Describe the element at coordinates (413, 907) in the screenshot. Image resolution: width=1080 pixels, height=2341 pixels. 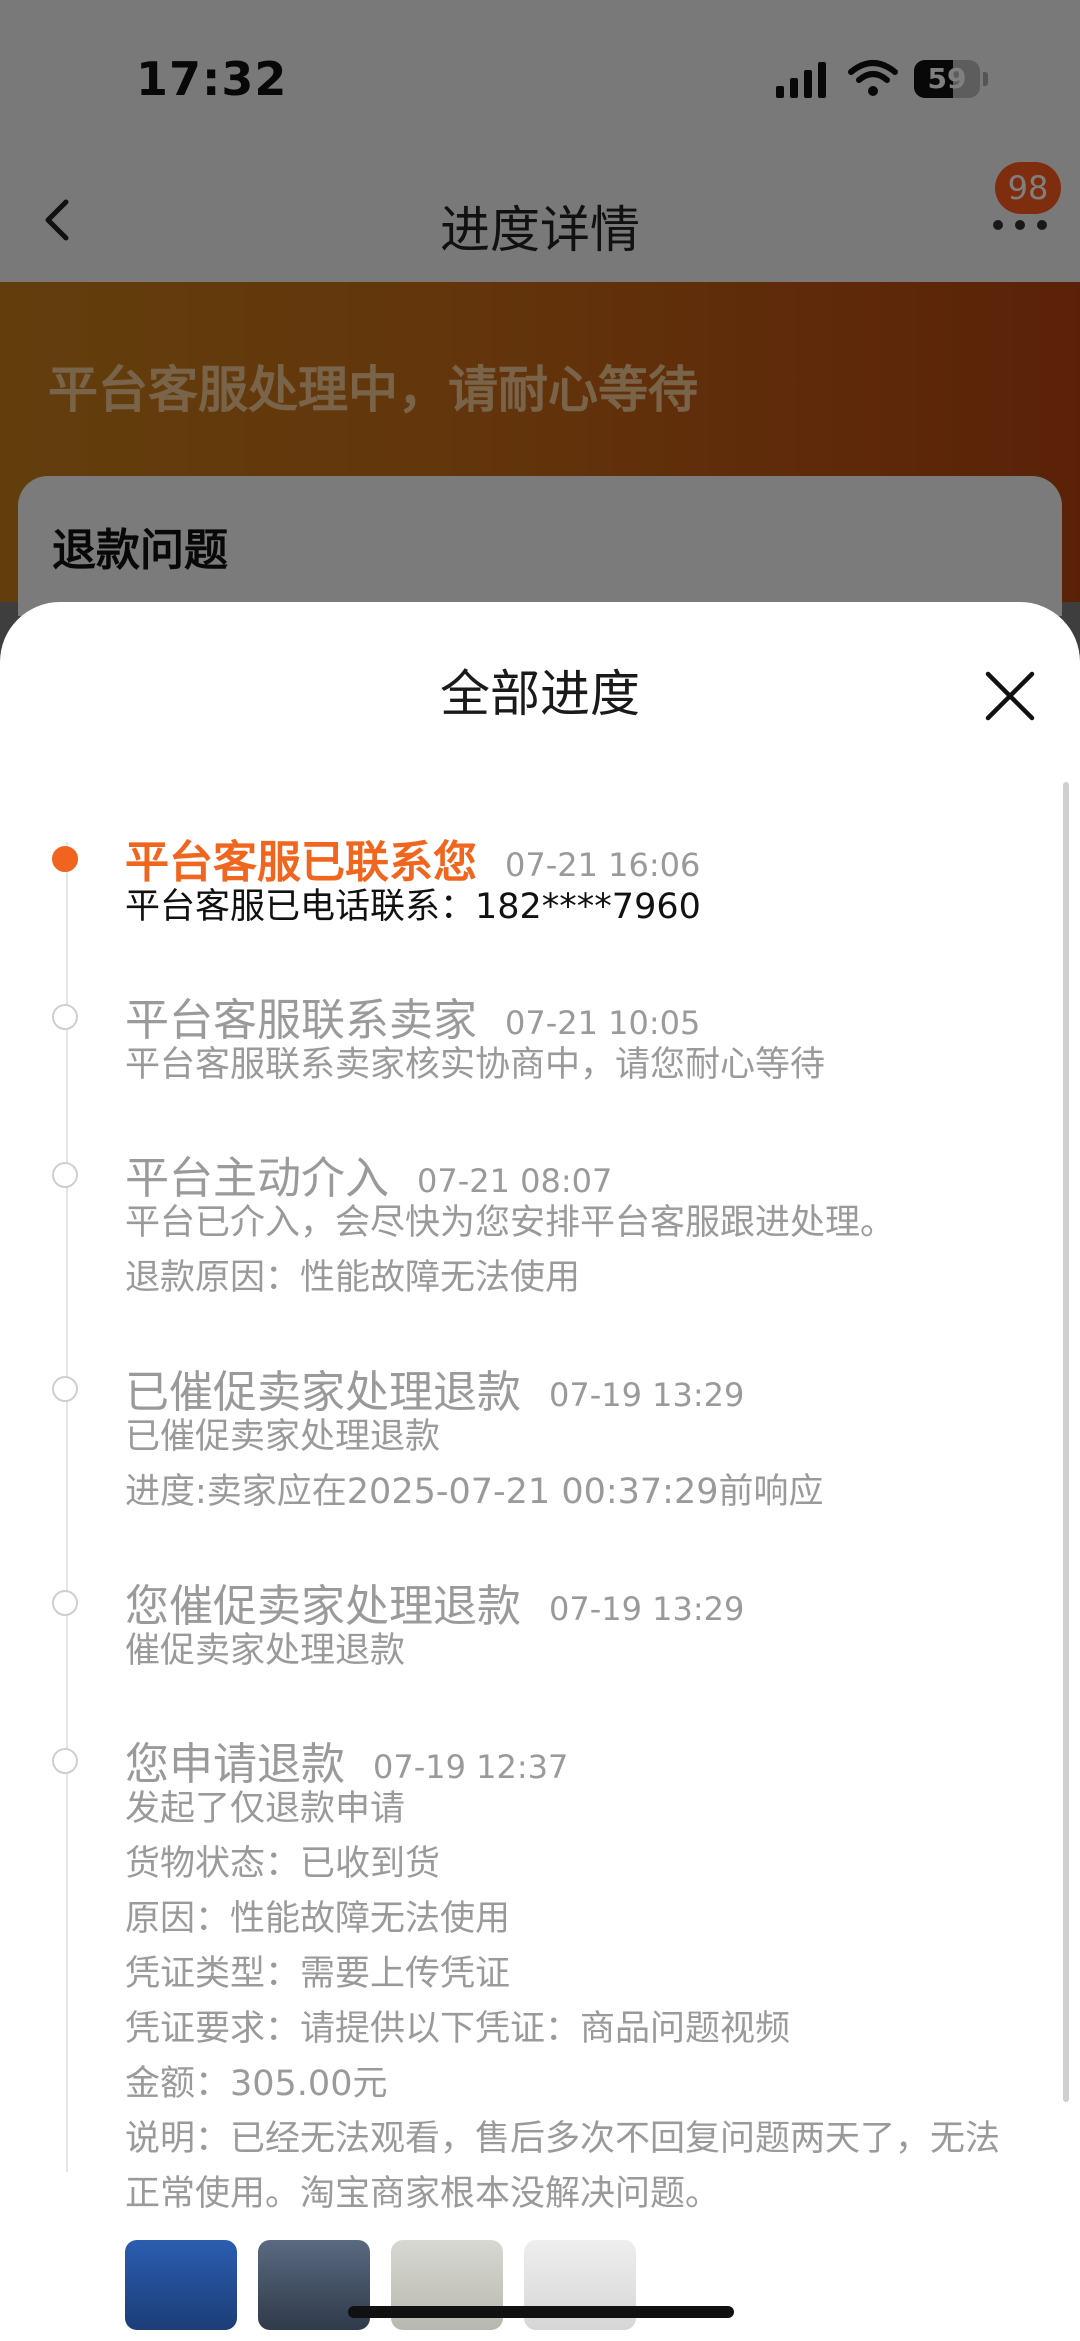
I see `entry-line: 平台客服已电话联系：182****7960` at that location.